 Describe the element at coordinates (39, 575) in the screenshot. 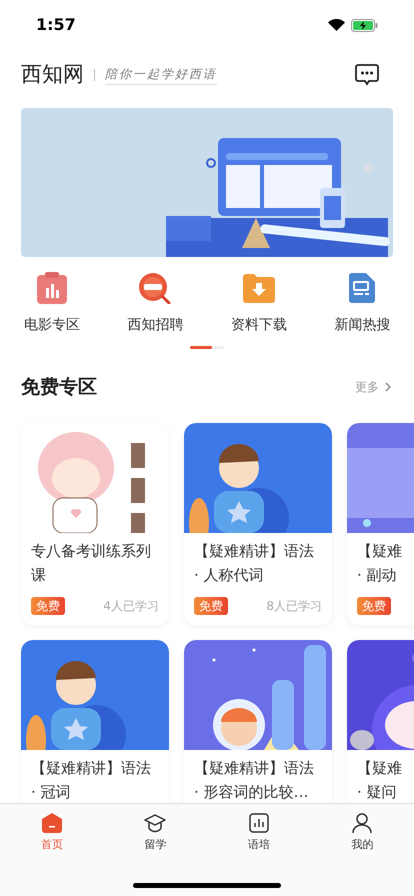

I see `course-title: 课` at that location.